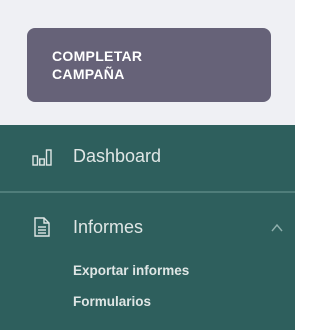  I want to click on sidebar-item-label: Dashboard, so click(117, 156).